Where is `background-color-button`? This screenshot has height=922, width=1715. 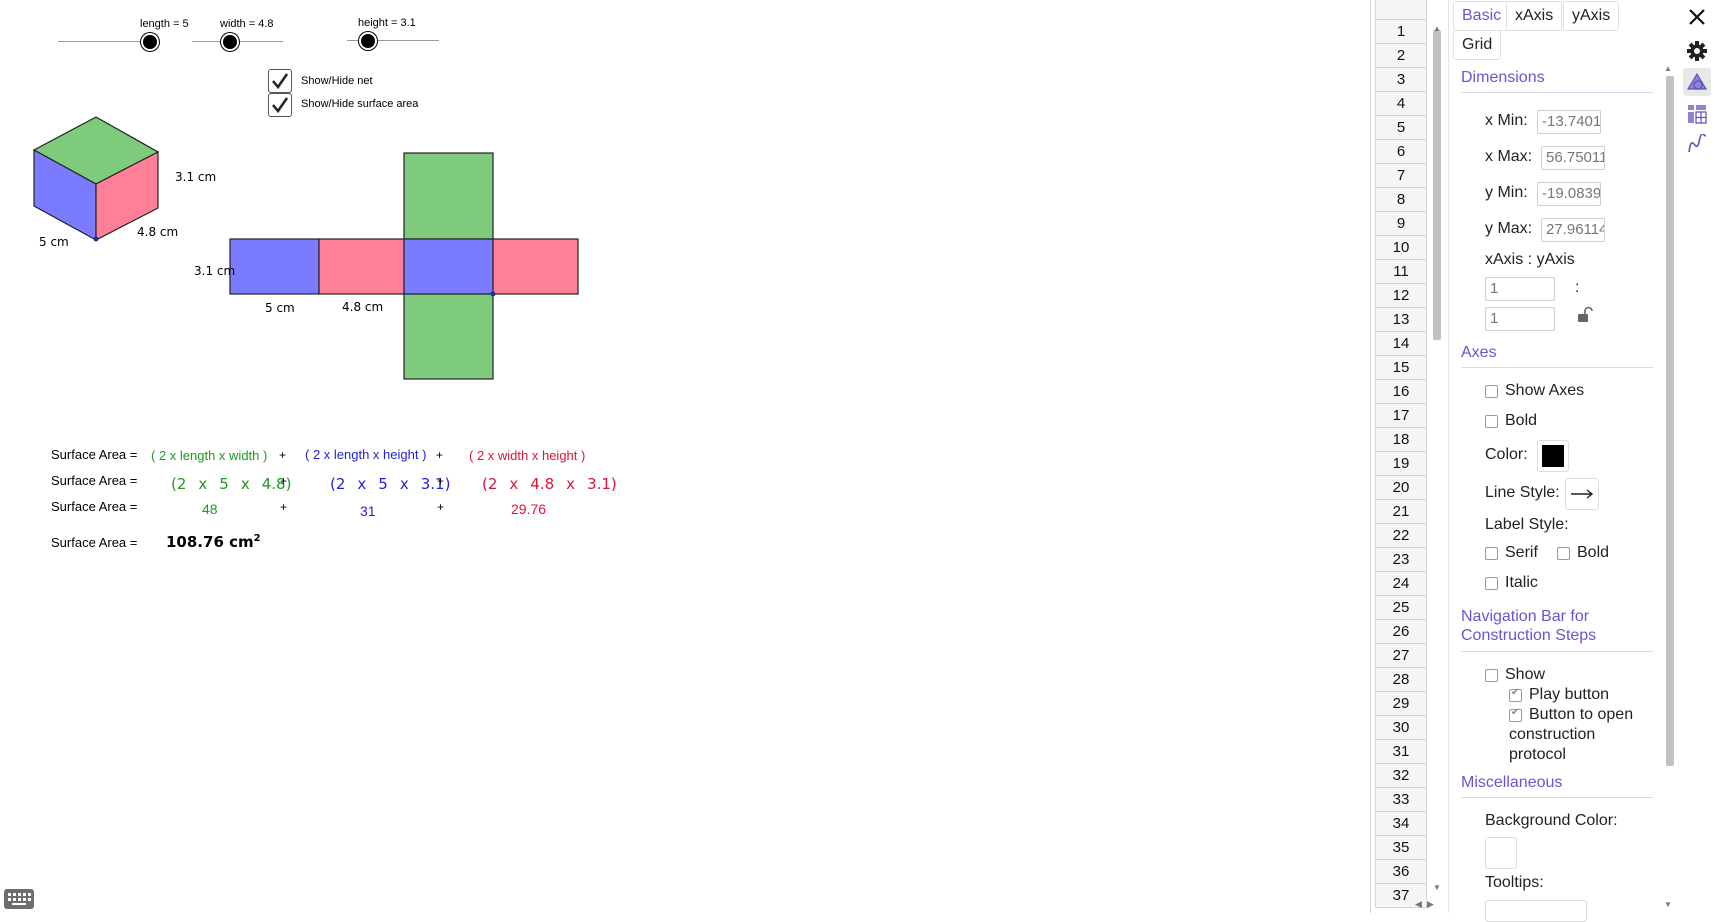 background-color-button is located at coordinates (1501, 853).